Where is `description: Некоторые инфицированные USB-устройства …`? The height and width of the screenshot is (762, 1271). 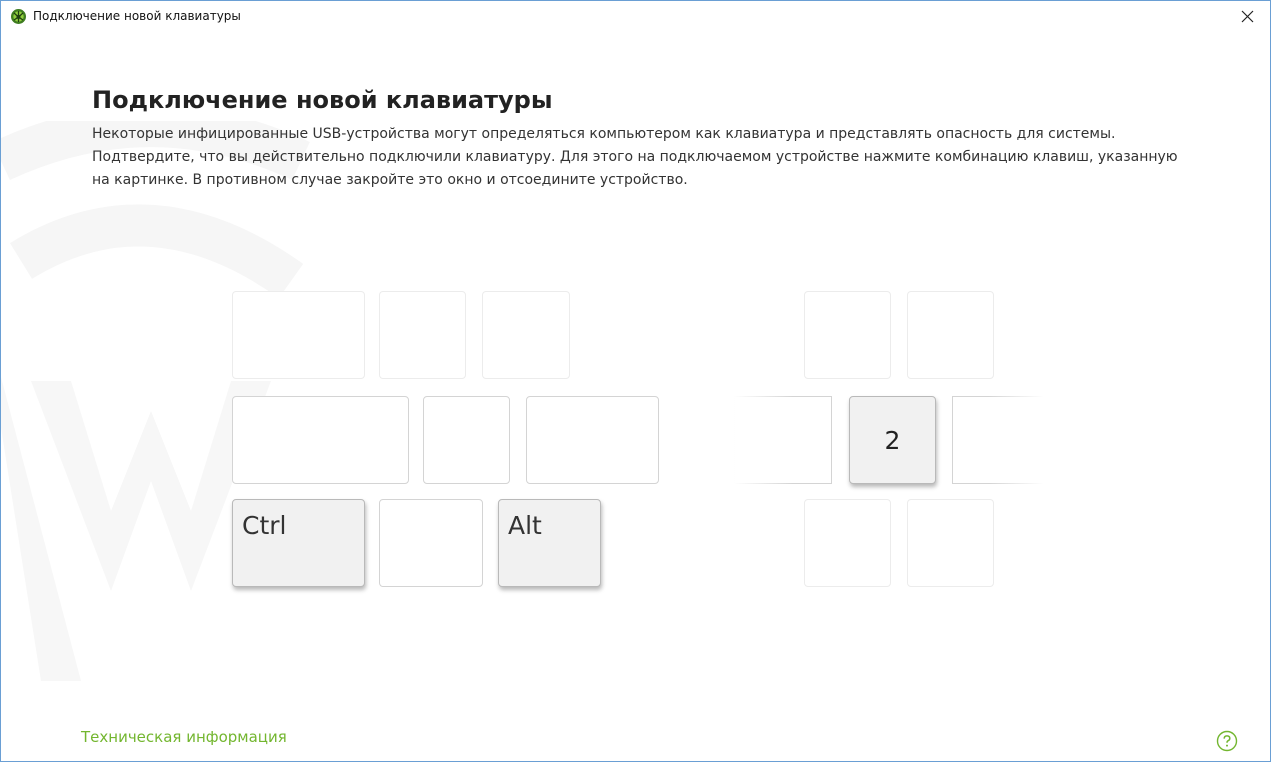
description: Некоторые инфицированные USB-устройства … is located at coordinates (637, 157).